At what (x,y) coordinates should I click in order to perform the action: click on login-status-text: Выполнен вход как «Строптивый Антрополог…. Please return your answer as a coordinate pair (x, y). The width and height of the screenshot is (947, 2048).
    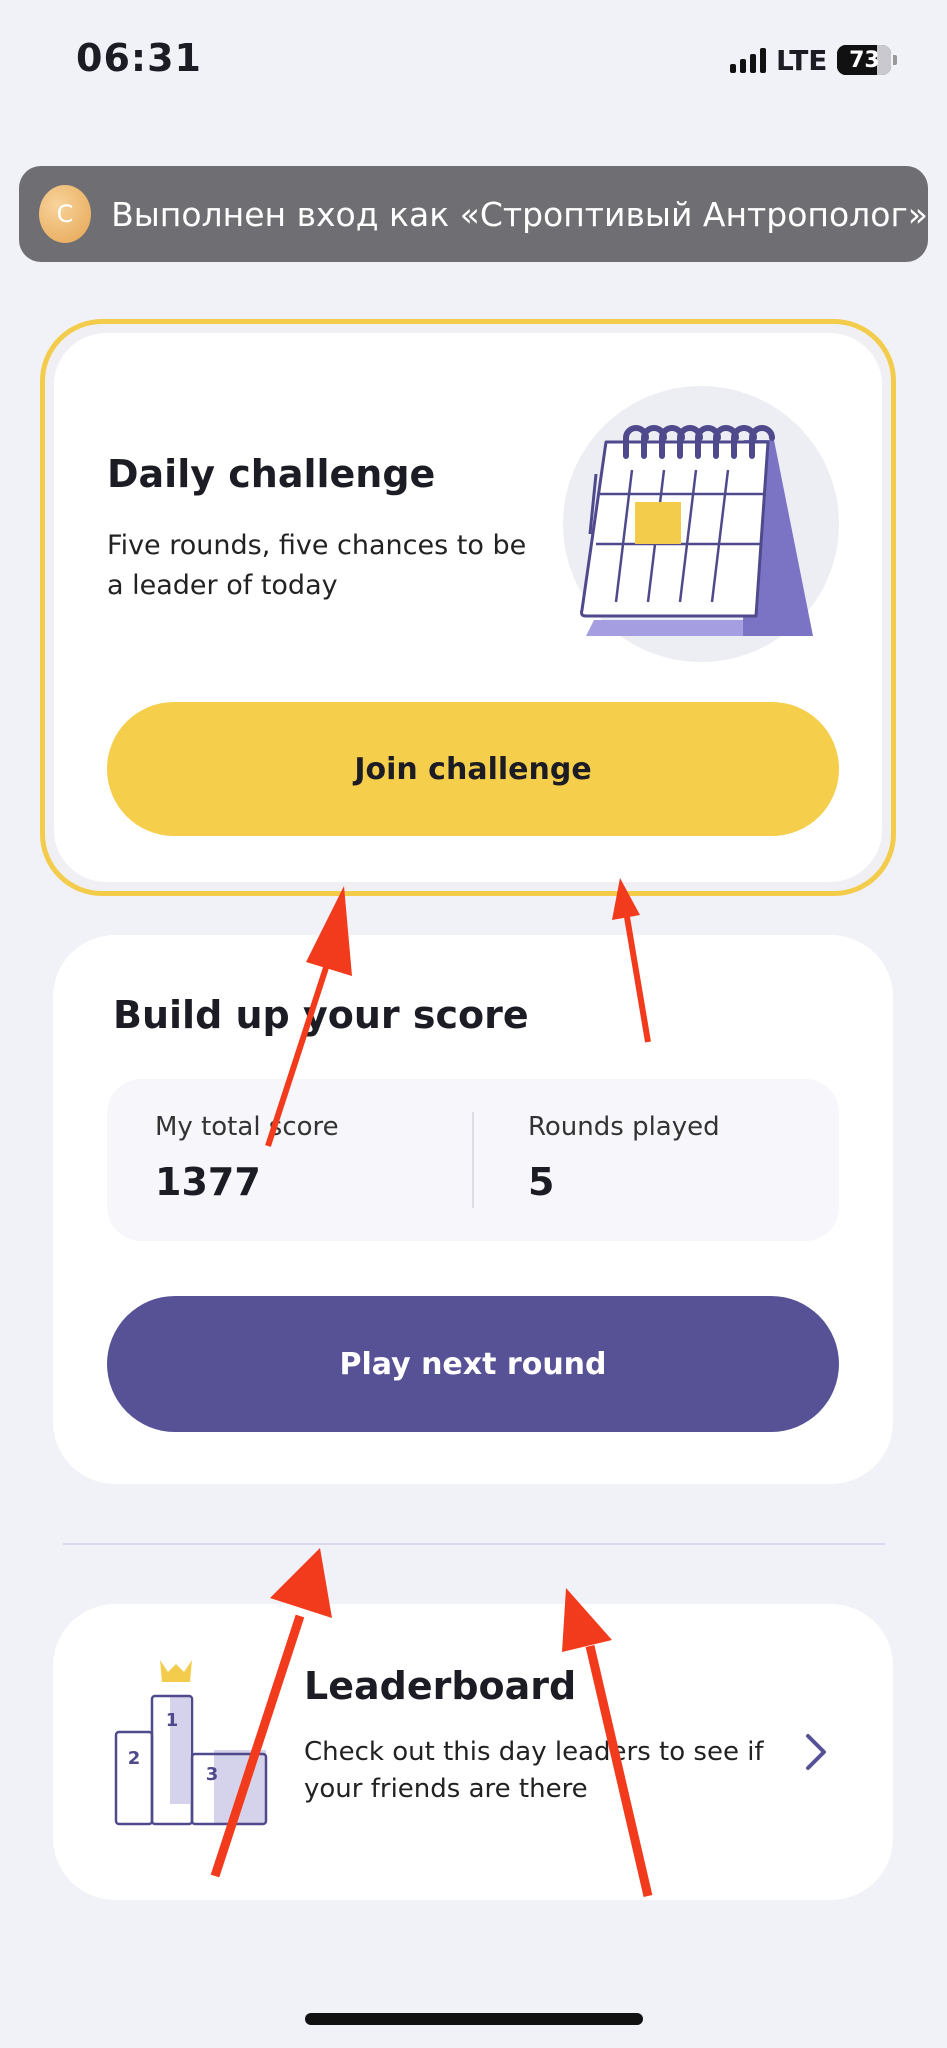
    Looking at the image, I should click on (519, 214).